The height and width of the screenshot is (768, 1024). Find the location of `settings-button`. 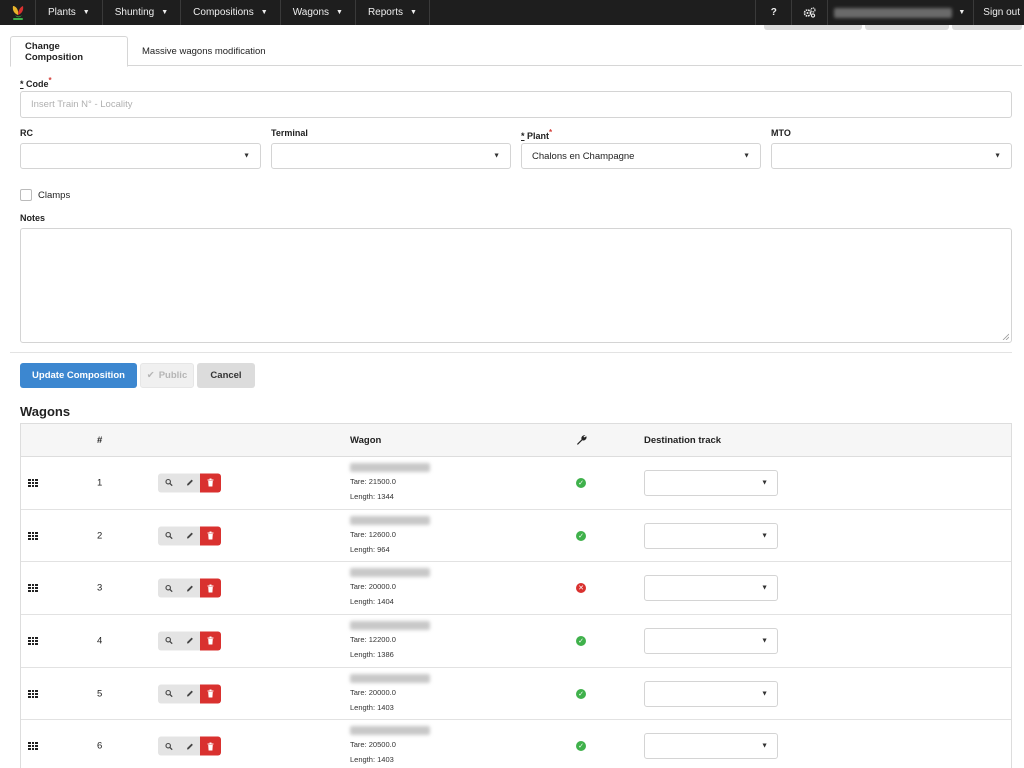

settings-button is located at coordinates (809, 12).